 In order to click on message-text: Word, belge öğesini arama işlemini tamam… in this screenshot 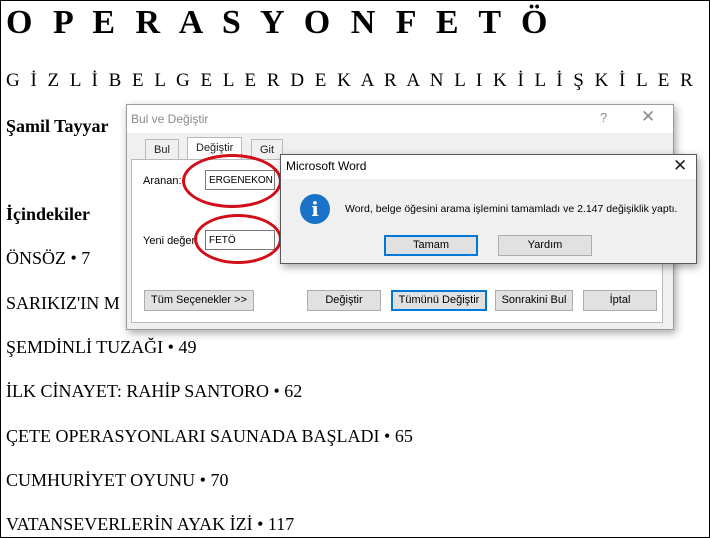, I will do `click(511, 209)`.